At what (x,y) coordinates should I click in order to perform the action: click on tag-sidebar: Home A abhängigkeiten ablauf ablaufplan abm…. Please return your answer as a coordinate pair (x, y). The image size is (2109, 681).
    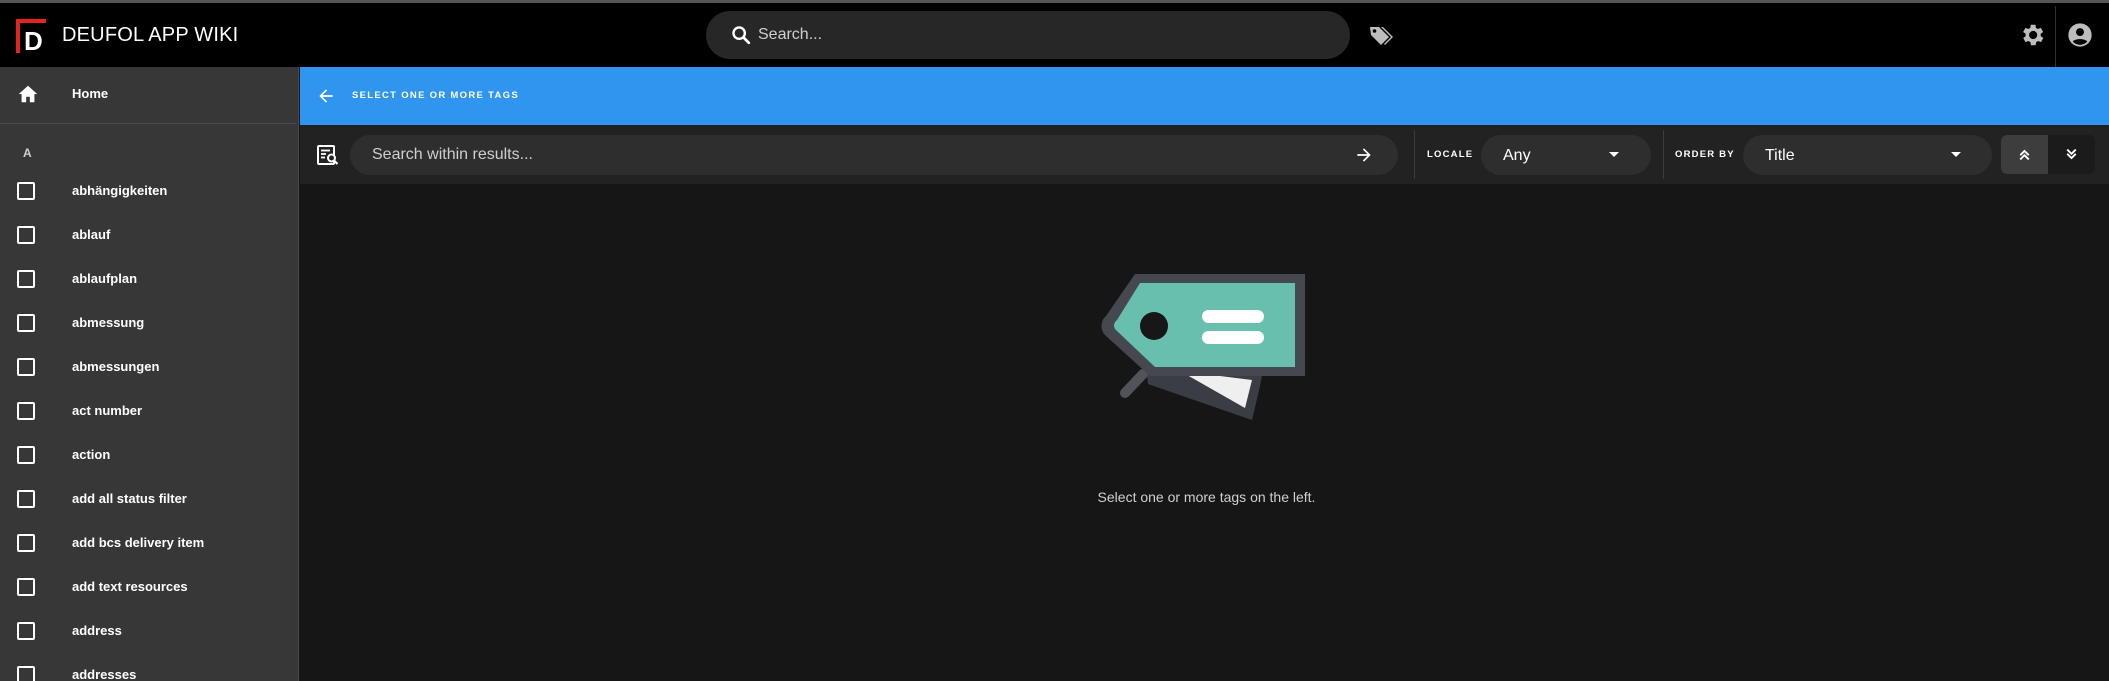
    Looking at the image, I should click on (149, 374).